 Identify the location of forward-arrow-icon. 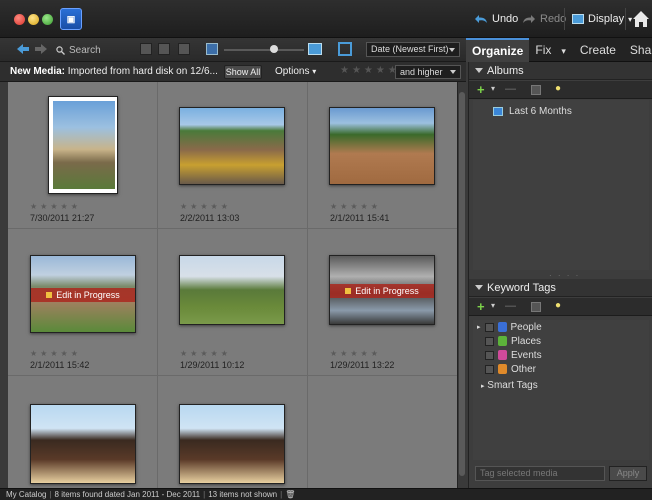
(41, 49).